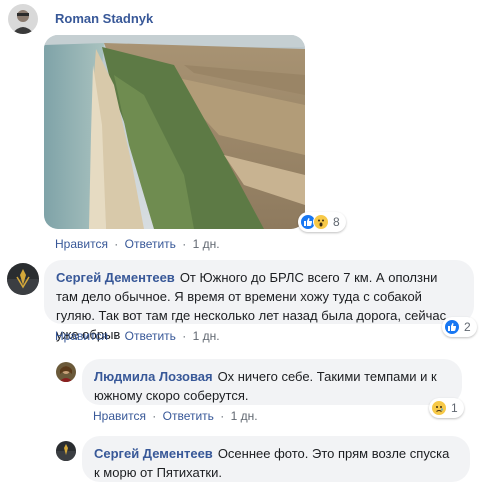 This screenshot has width=504, height=487. I want to click on avatar-sergey-small, so click(66, 451).